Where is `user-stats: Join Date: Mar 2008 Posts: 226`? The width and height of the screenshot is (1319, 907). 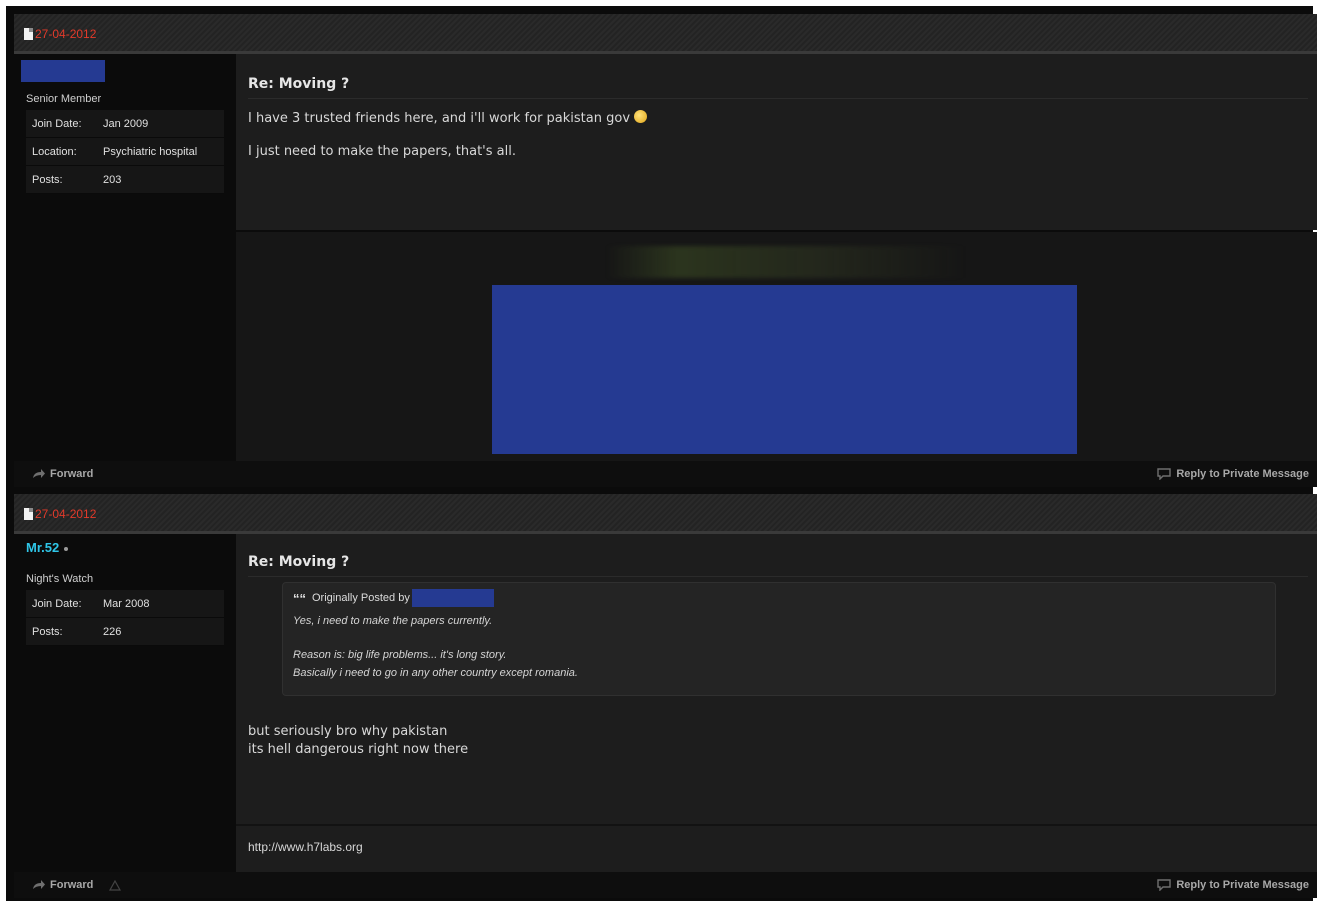 user-stats: Join Date: Mar 2008 Posts: 226 is located at coordinates (125, 618).